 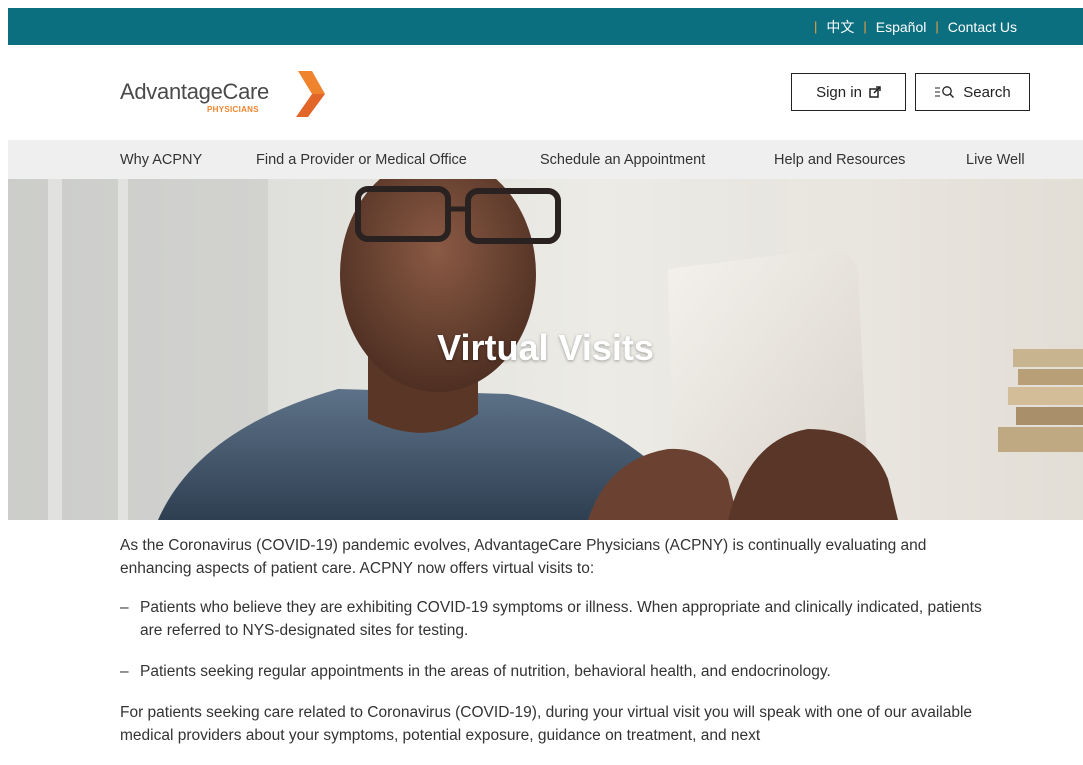 What do you see at coordinates (361, 160) in the screenshot?
I see `nav-find-provider: Find a Provider or Medical Office` at bounding box center [361, 160].